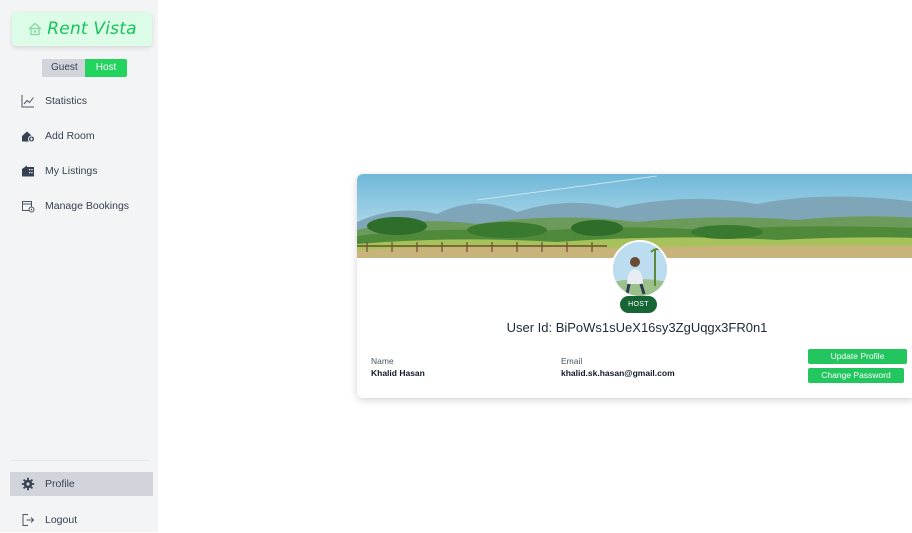 The image size is (912, 533). I want to click on brand-name: Rent Vista, so click(92, 29).